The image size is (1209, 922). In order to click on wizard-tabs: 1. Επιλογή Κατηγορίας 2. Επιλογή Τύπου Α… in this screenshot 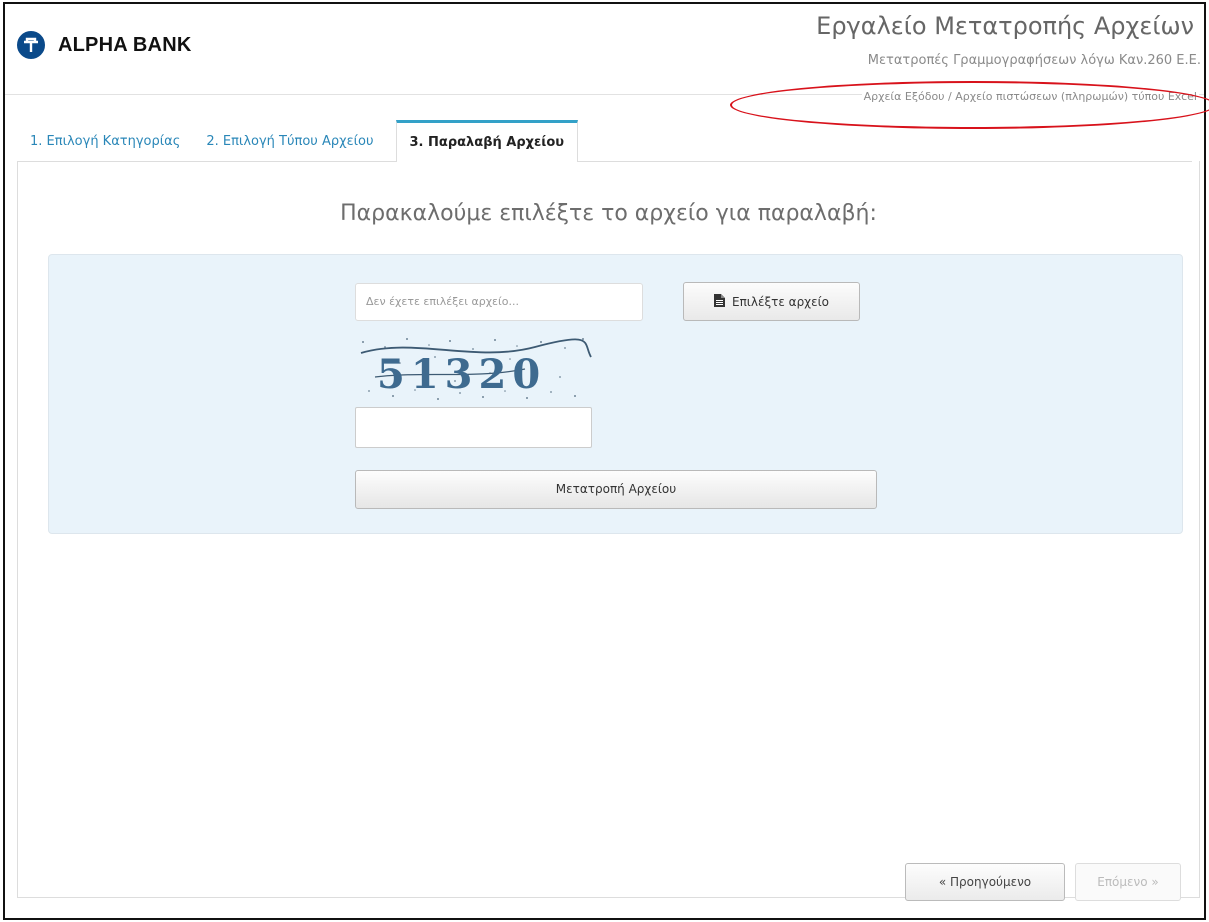, I will do `click(298, 141)`.